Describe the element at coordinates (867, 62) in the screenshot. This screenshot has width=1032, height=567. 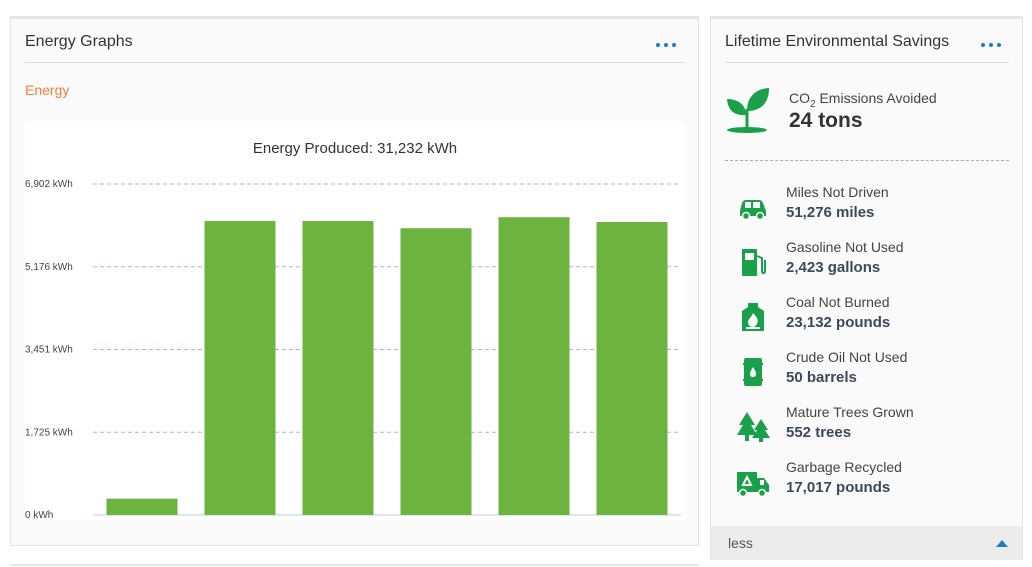
I see `savings-panel-title-divider` at that location.